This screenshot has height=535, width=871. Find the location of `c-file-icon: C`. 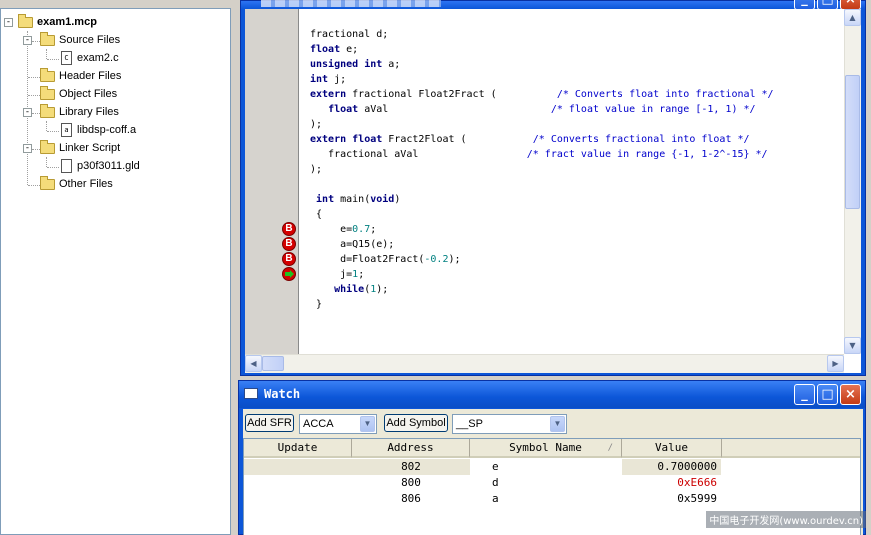

c-file-icon: C is located at coordinates (66, 58).